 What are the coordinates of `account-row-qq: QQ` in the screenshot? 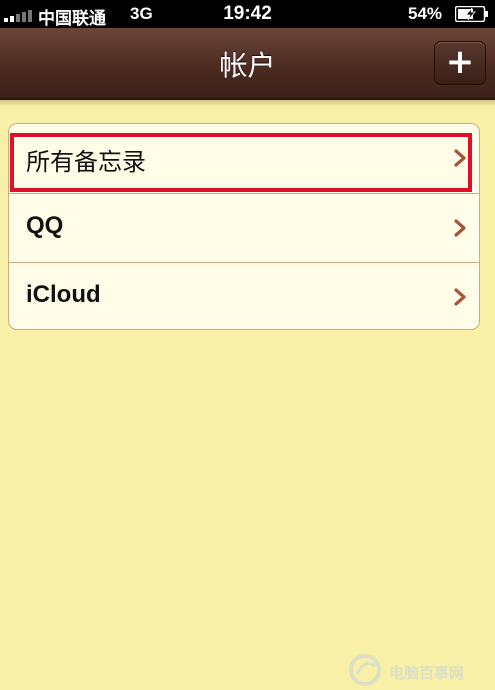 It's located at (244, 228).